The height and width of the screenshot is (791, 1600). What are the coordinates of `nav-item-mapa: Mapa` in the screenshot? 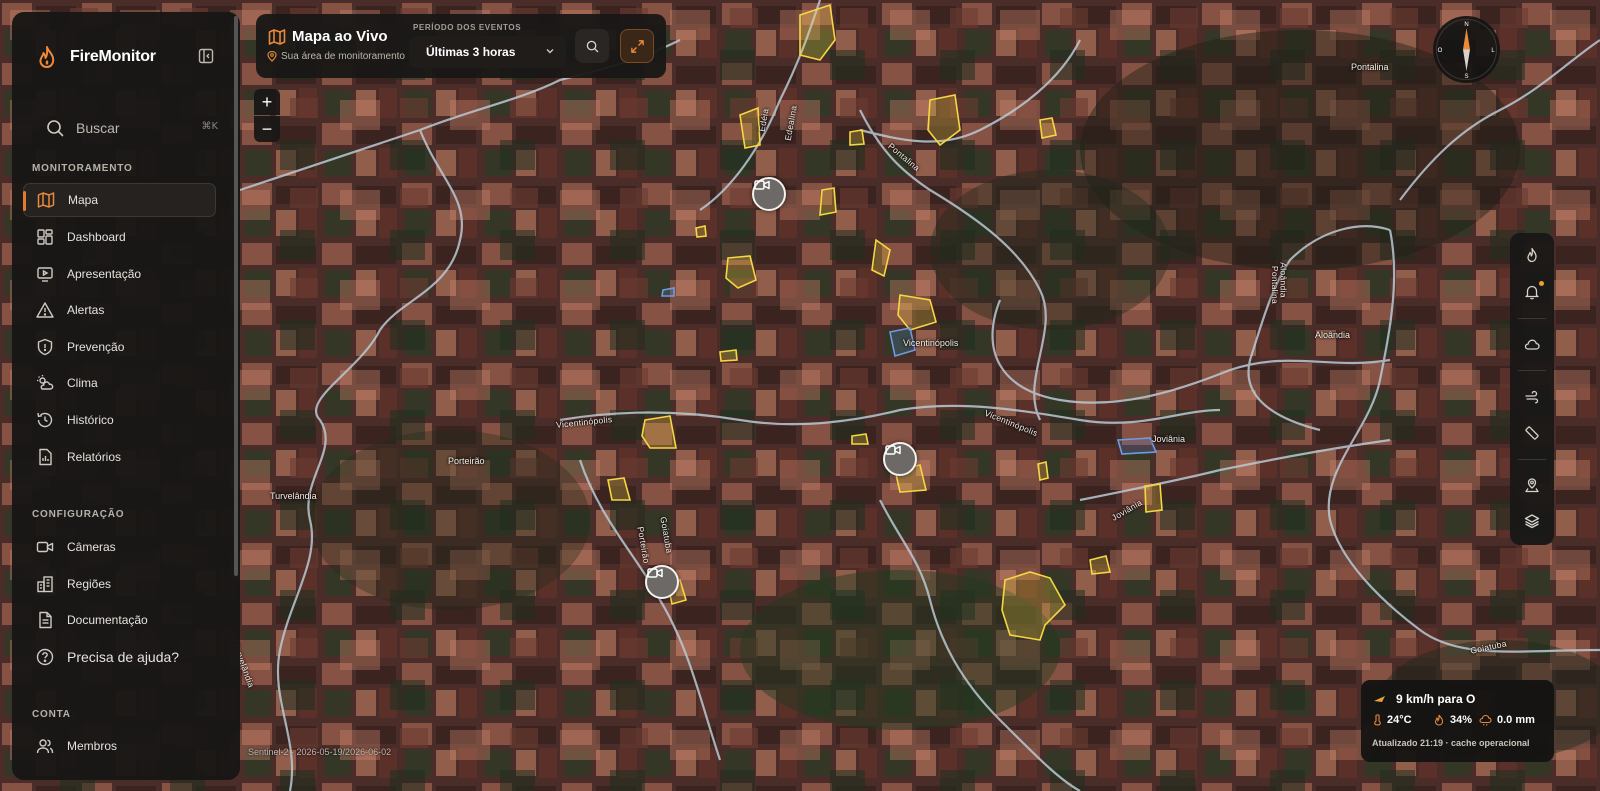 It's located at (119, 200).